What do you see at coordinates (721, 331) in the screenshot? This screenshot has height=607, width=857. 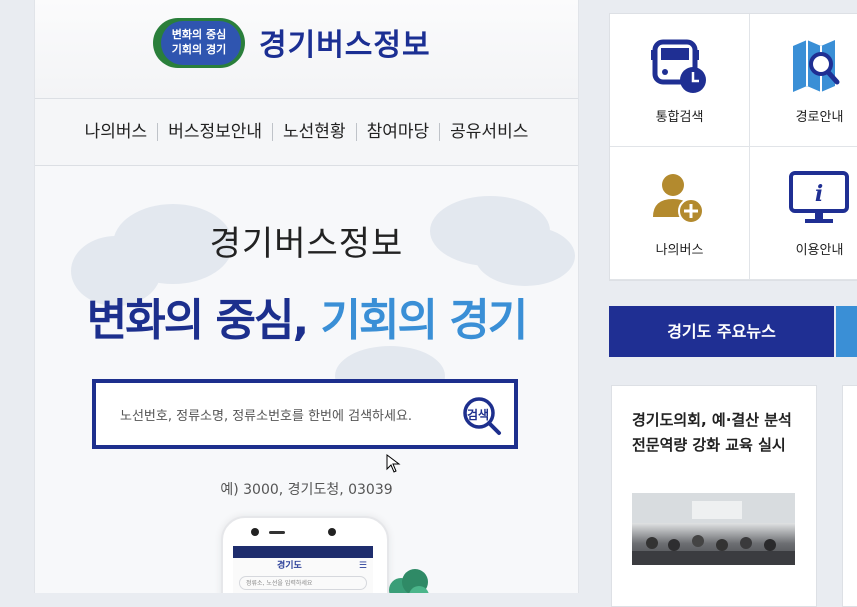 I see `tab-gyeonggi-news: 경기도 주요뉴스` at bounding box center [721, 331].